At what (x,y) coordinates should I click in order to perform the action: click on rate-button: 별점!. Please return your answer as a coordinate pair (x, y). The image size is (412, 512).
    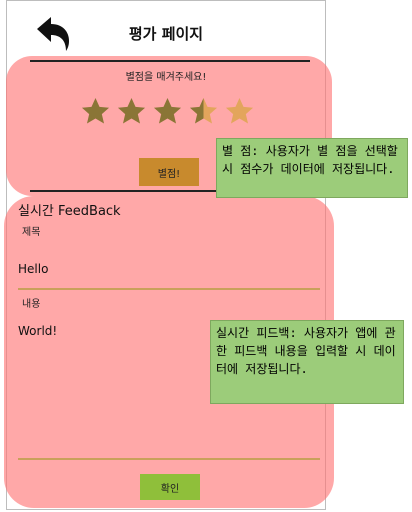
    Looking at the image, I should click on (169, 172).